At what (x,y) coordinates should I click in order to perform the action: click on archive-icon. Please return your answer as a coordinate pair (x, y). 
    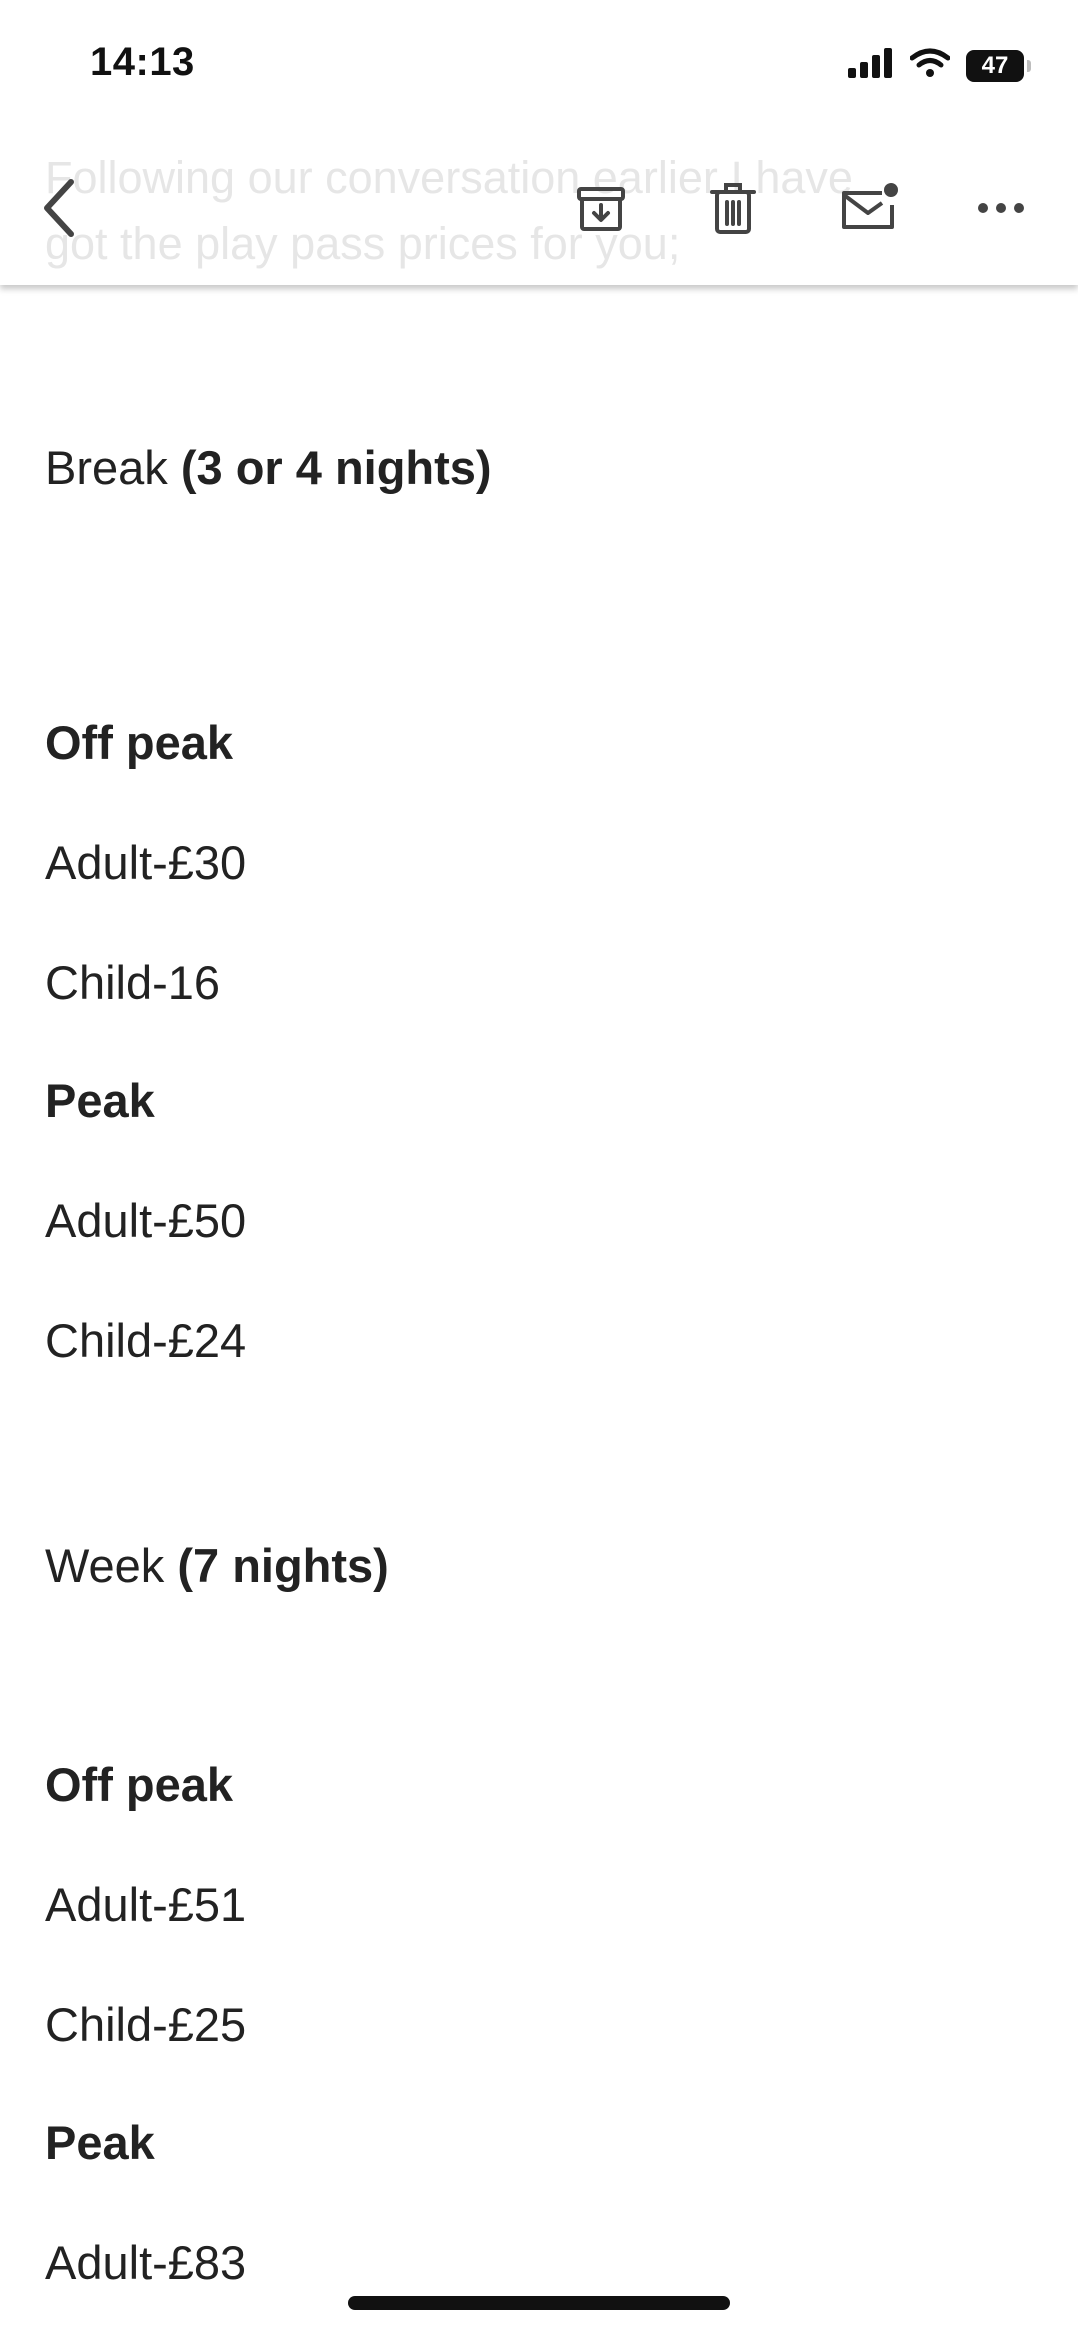
    Looking at the image, I should click on (601, 210).